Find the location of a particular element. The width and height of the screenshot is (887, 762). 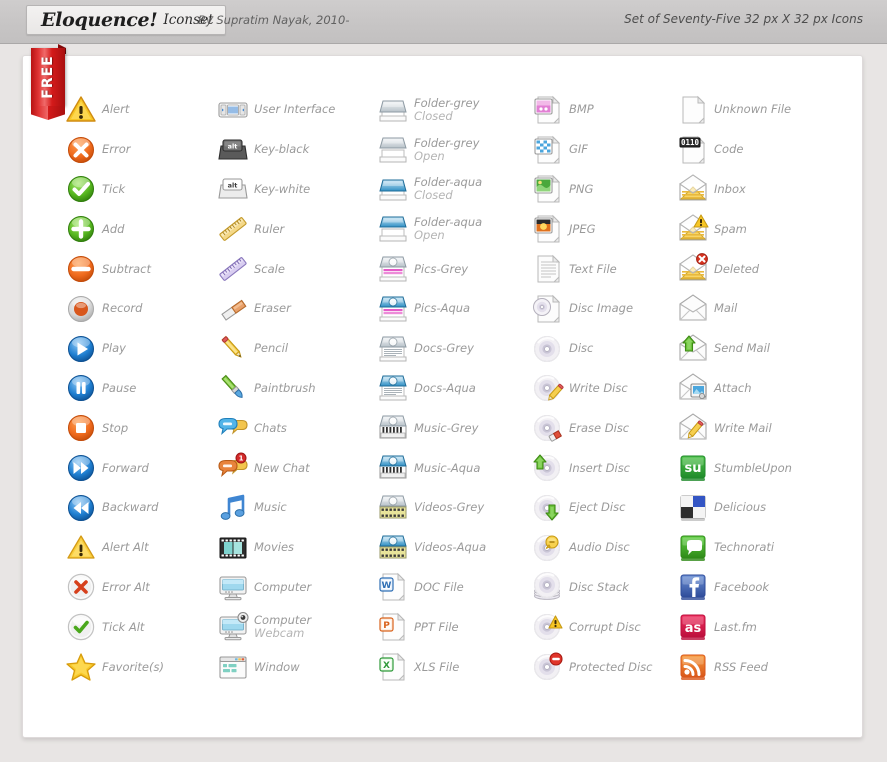

pencil-icon is located at coordinates (233, 349).